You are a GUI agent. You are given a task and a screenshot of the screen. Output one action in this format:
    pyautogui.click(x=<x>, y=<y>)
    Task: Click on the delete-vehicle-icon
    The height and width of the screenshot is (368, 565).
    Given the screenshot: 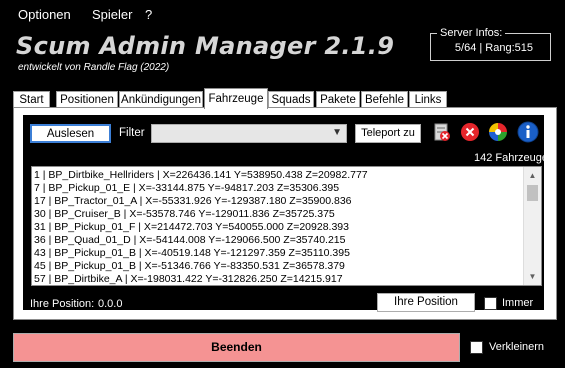 What is the action you would take?
    pyautogui.click(x=441, y=132)
    